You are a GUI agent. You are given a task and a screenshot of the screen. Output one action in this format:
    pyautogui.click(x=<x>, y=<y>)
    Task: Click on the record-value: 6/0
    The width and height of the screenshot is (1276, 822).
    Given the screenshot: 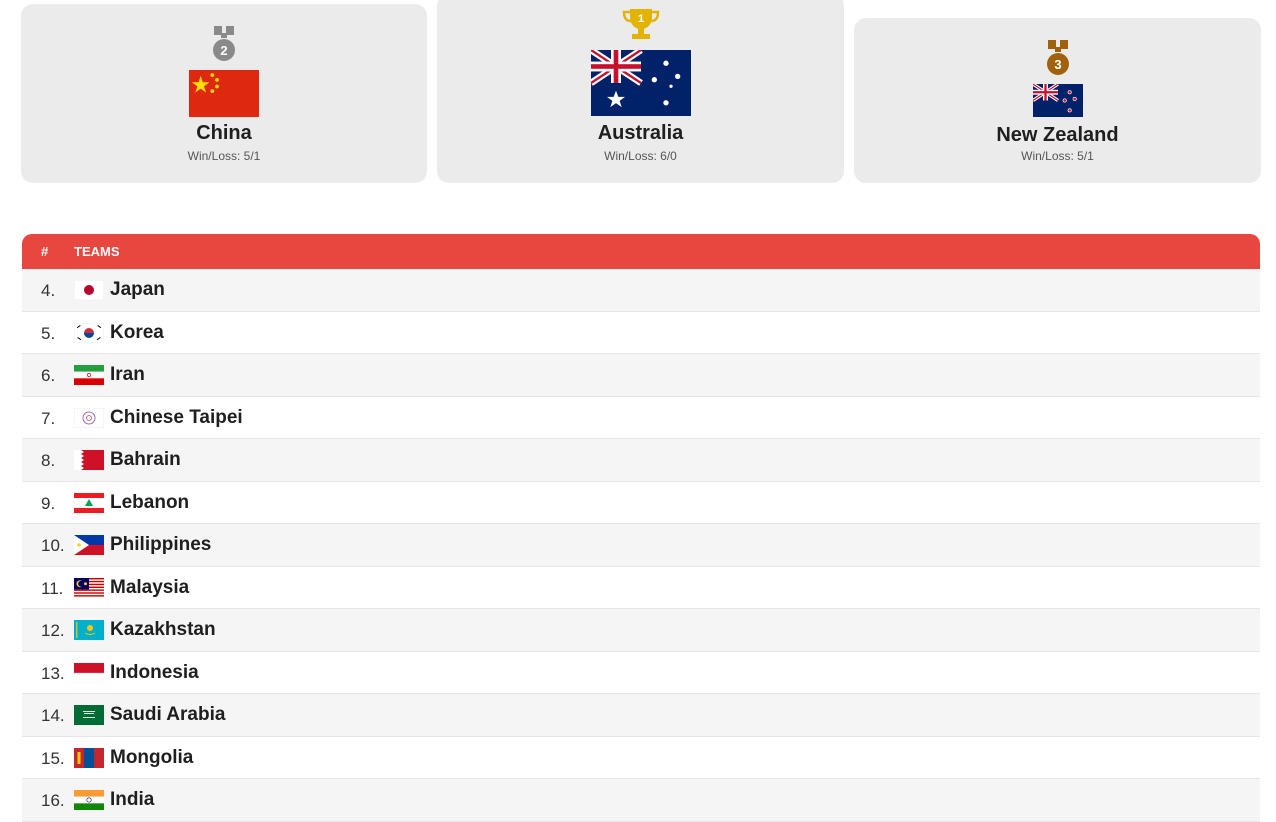 What is the action you would take?
    pyautogui.click(x=668, y=156)
    